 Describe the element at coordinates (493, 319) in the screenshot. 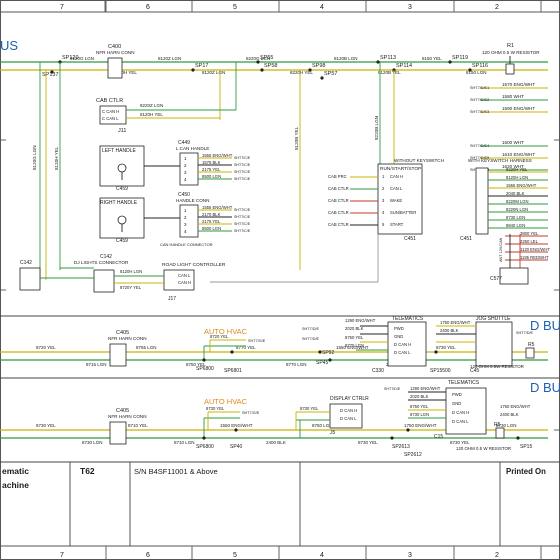

I see `jog-shuttle-name: JOG SHUTTLE` at that location.